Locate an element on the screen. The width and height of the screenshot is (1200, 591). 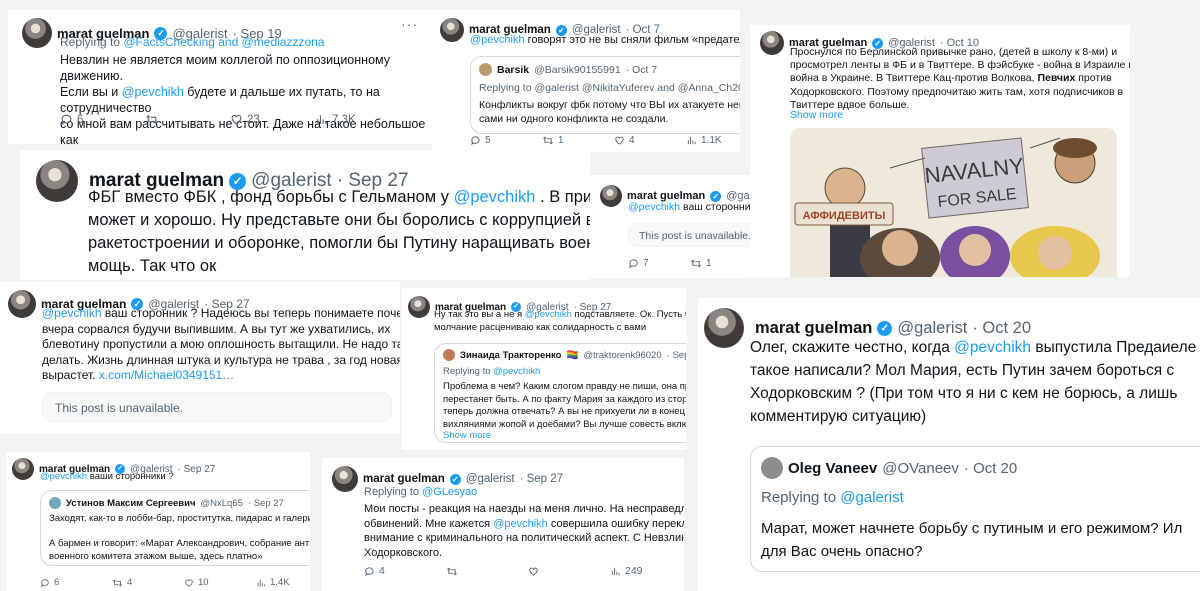
quoted-author-handle: @Barsik90155991 is located at coordinates (577, 69).